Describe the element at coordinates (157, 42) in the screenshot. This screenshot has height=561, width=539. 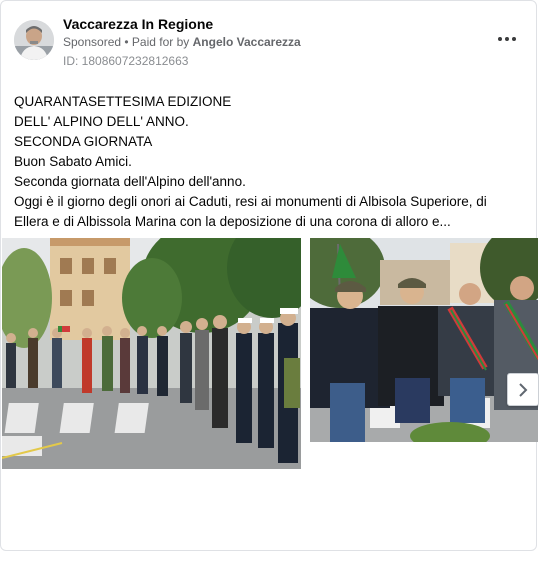
I see `paid-for-label: • Paid for by` at that location.